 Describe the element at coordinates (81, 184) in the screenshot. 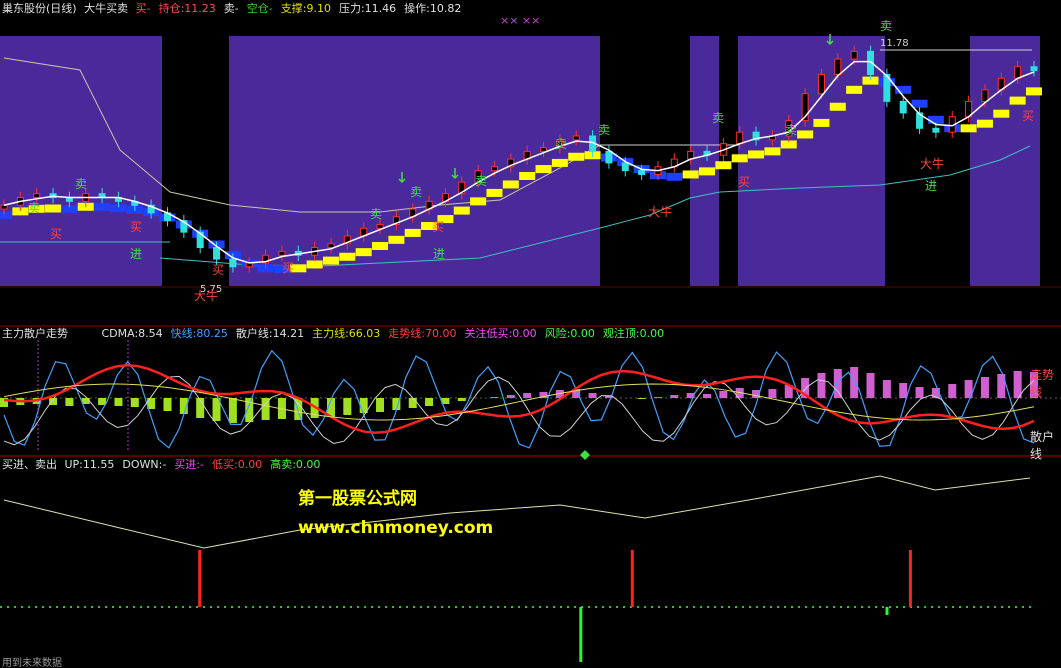

I see `sell-marker-1: 卖` at that location.